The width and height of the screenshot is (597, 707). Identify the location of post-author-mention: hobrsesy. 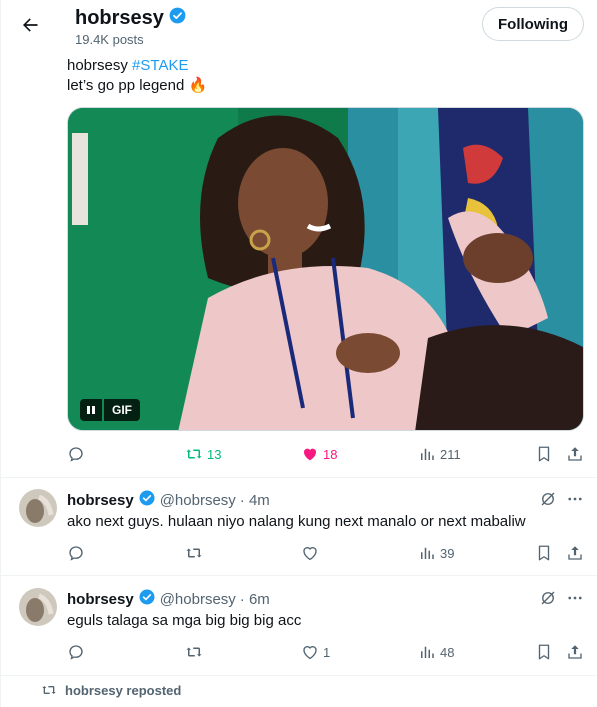
(97, 65).